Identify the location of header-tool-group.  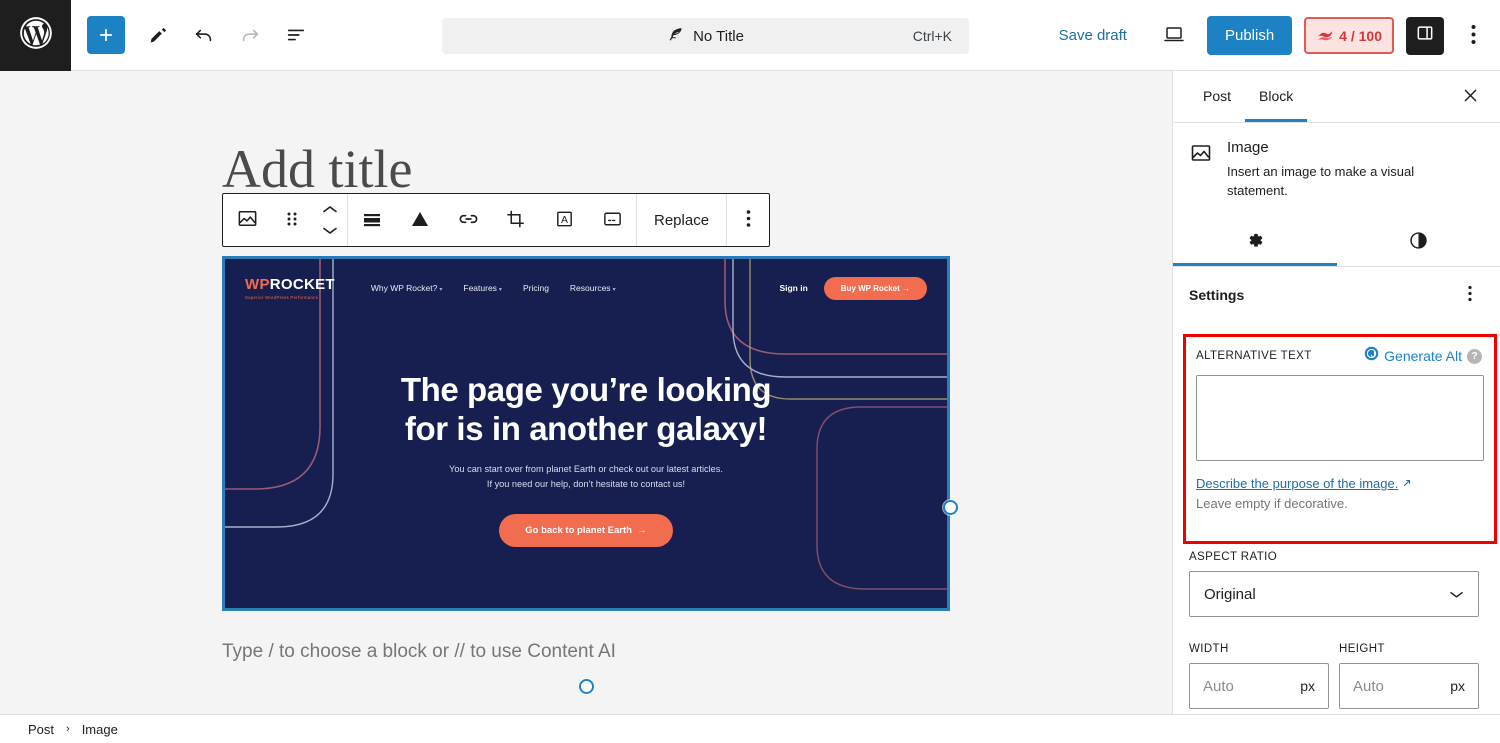
(195, 35).